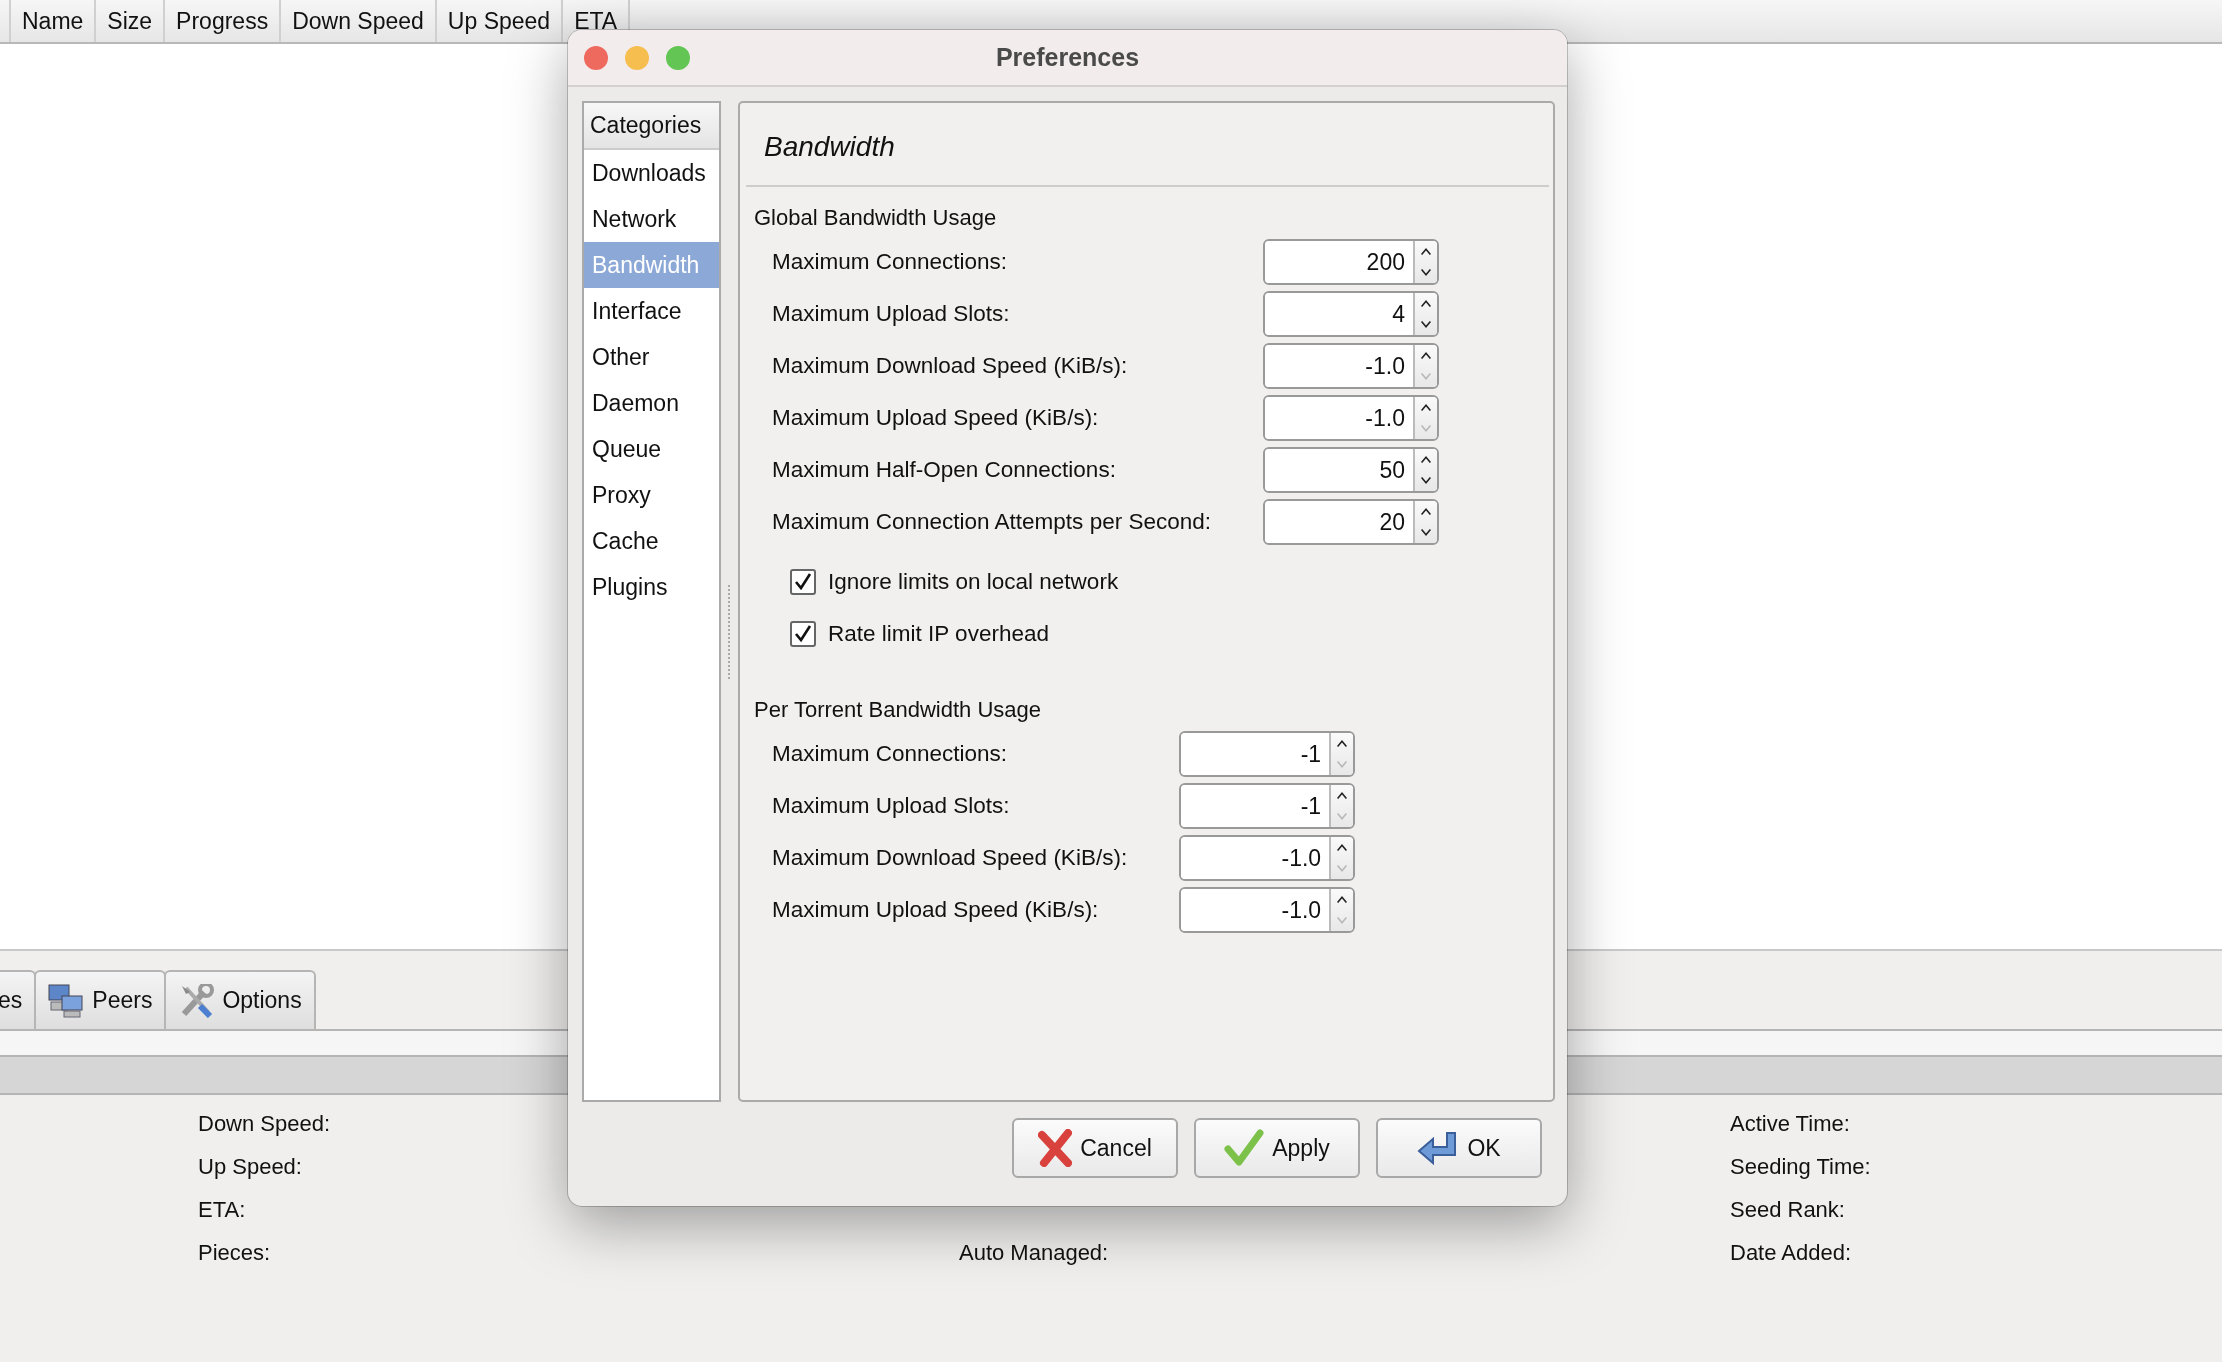  I want to click on category-item: Cache, so click(651, 541).